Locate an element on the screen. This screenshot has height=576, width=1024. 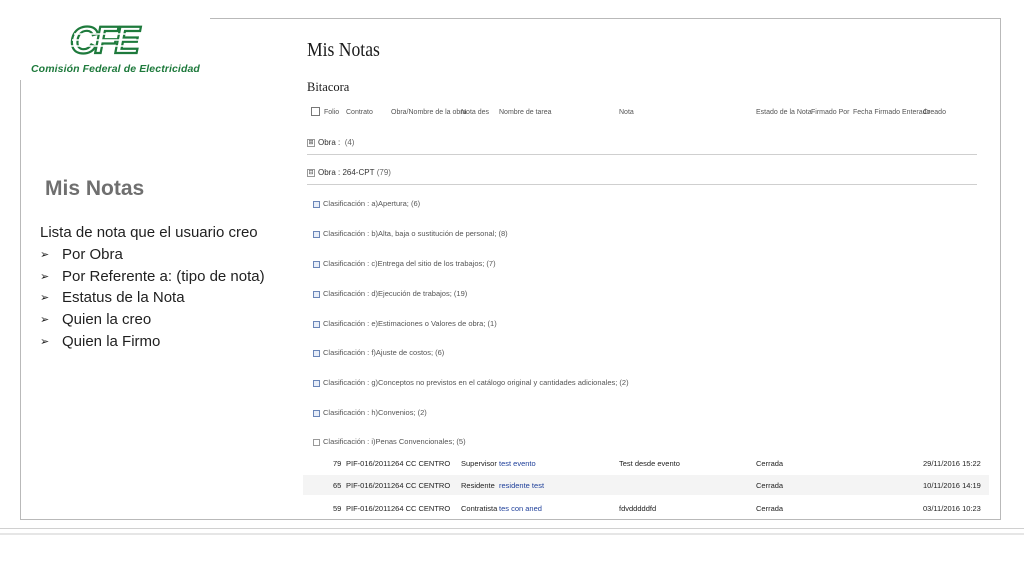
clasificacion-row: Clasificación : a)Apertura; (6) is located at coordinates (366, 203).